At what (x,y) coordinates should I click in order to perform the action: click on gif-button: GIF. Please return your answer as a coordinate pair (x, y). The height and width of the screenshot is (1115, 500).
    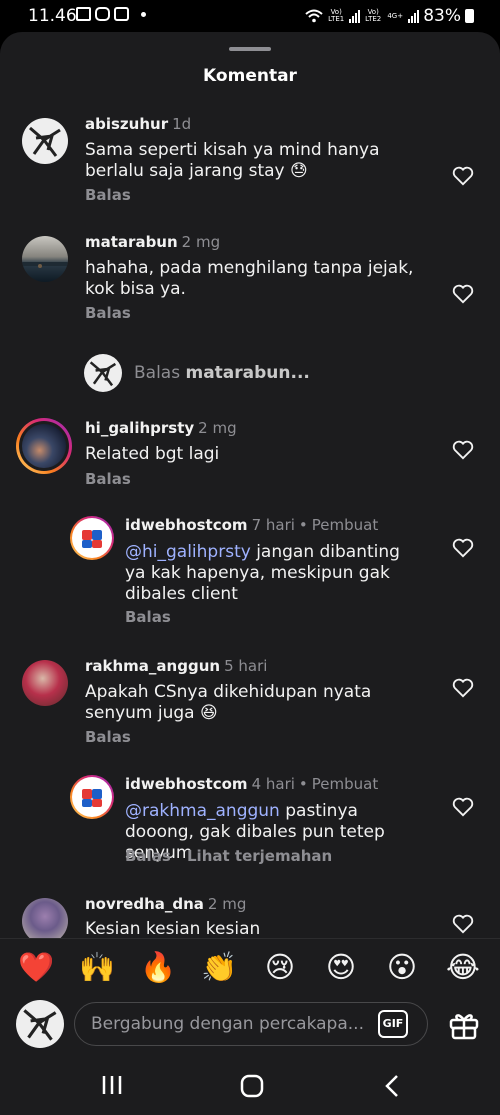
    Looking at the image, I should click on (393, 1024).